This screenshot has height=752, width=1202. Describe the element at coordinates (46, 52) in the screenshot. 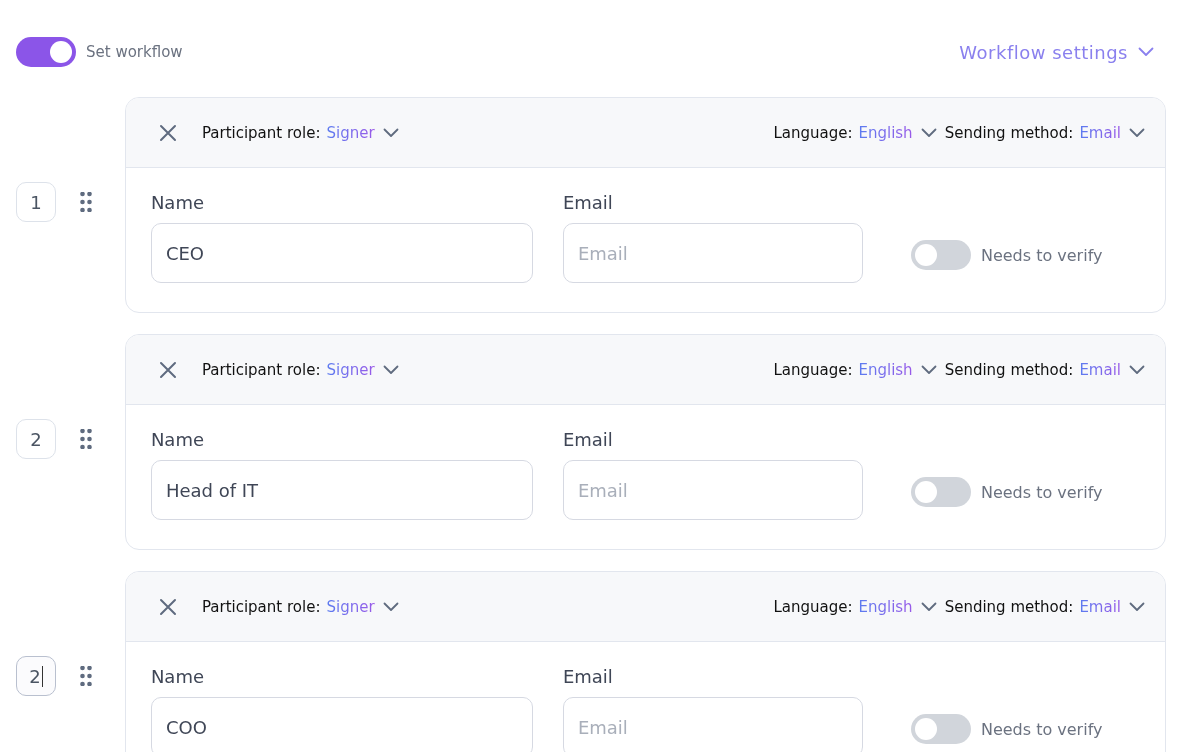

I see `workflow-toggle` at that location.